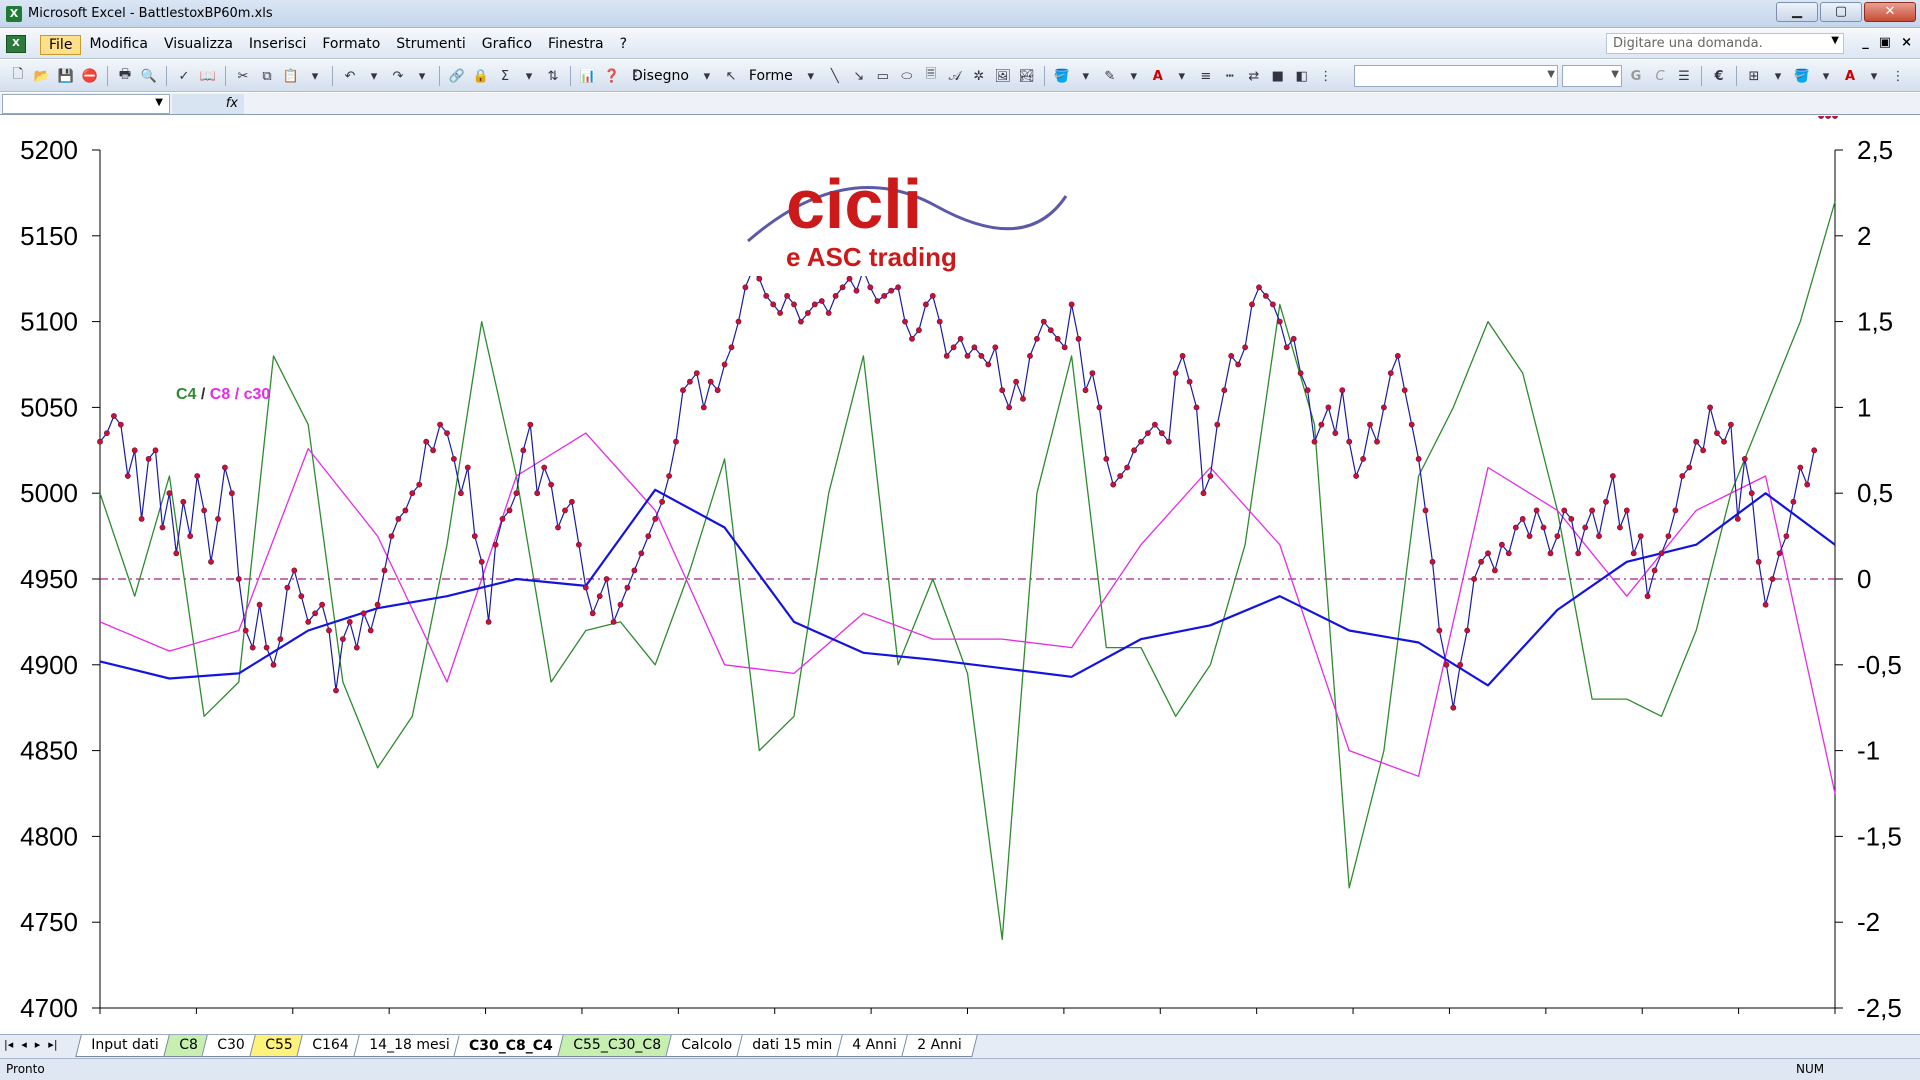 This screenshot has width=1920, height=1080. I want to click on hyperlink-icon: 🔗, so click(457, 76).